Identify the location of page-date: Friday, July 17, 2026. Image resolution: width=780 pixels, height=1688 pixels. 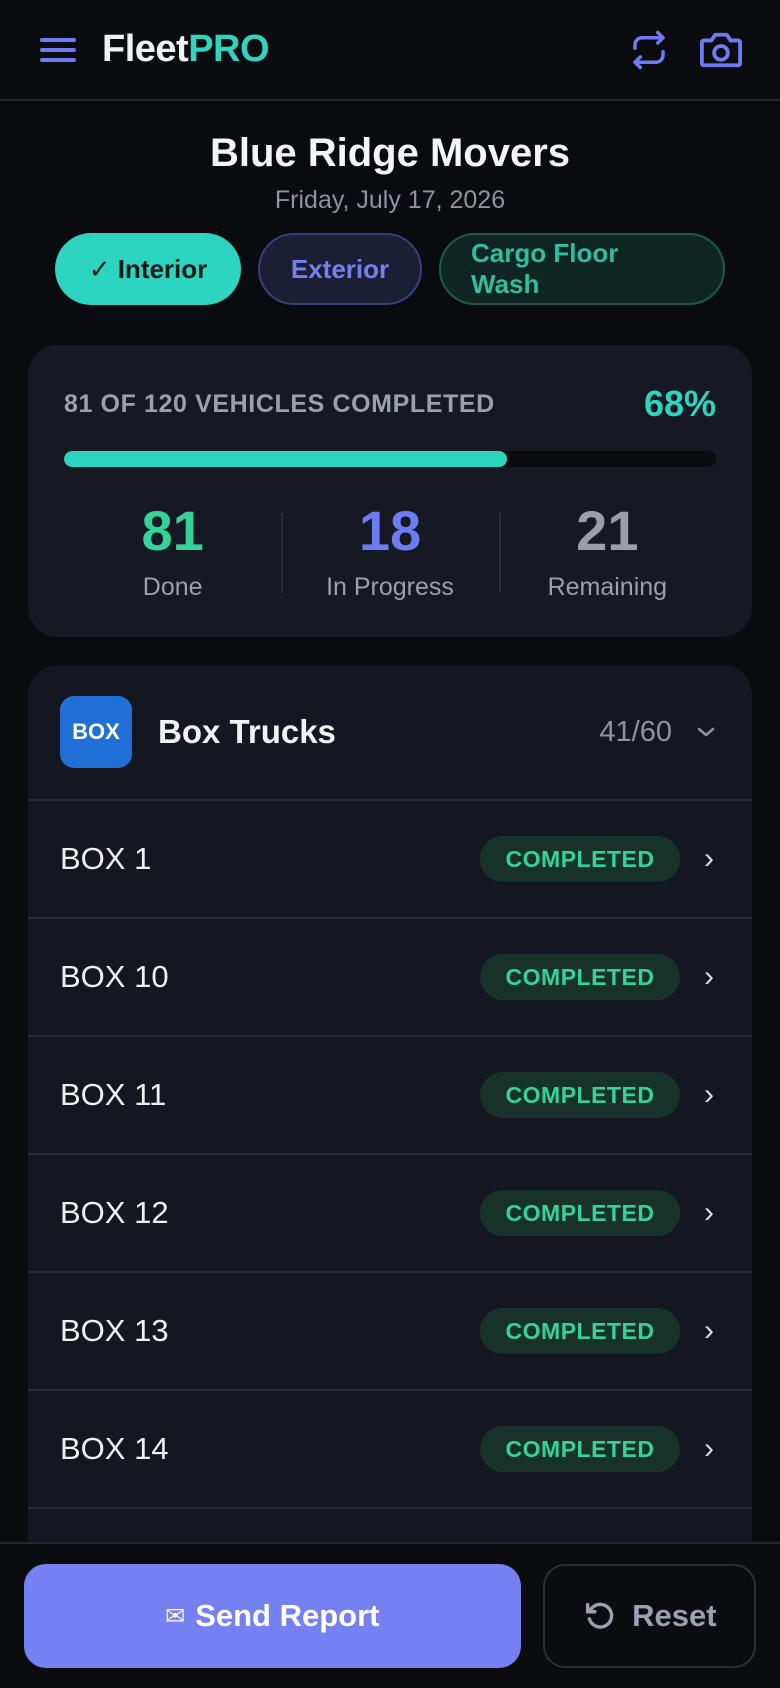
(390, 200).